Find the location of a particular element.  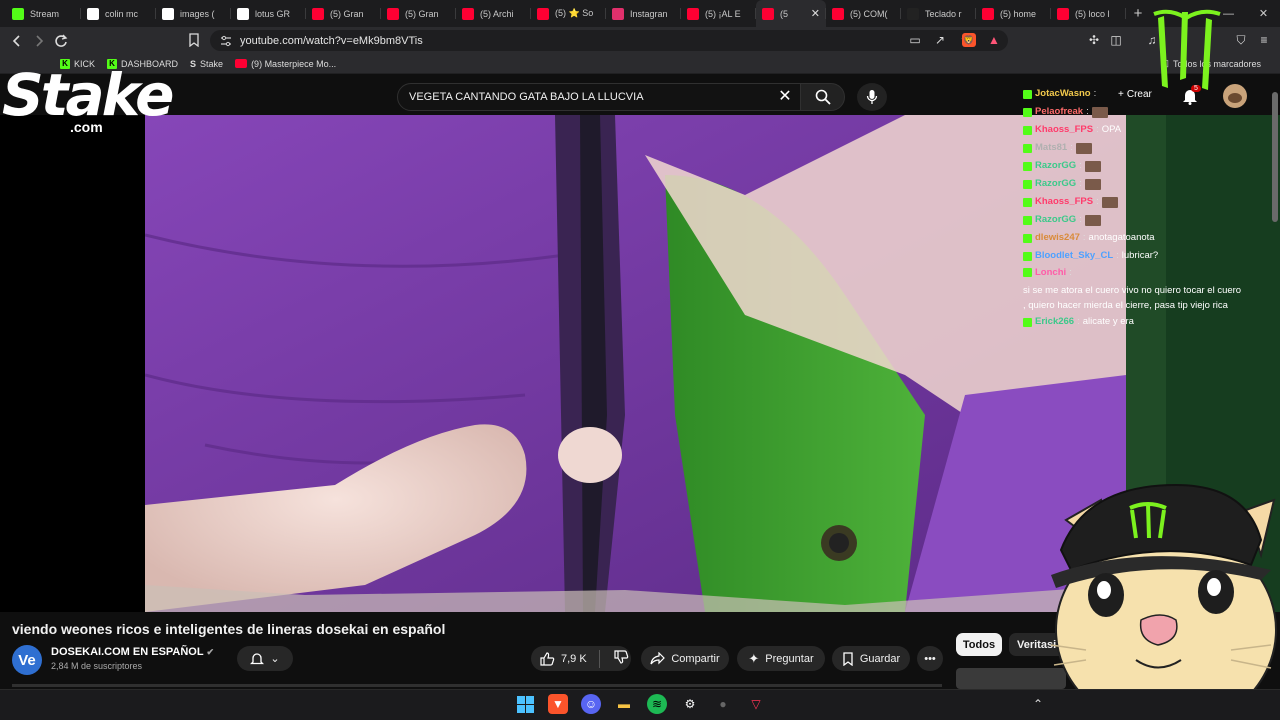

channel-name: DOSEKAI.COM EN ESPAÑOL ✔ is located at coordinates (132, 652).